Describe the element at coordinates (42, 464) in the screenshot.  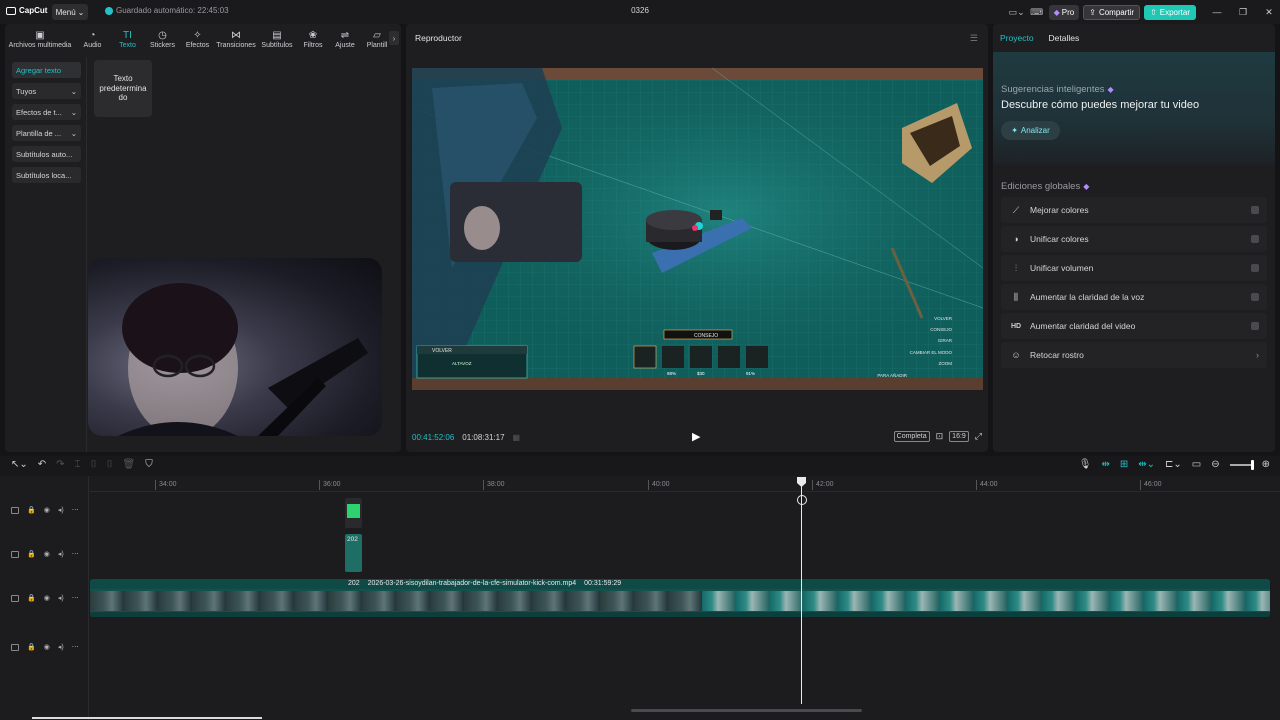
I see `undo-icon: ↶` at that location.